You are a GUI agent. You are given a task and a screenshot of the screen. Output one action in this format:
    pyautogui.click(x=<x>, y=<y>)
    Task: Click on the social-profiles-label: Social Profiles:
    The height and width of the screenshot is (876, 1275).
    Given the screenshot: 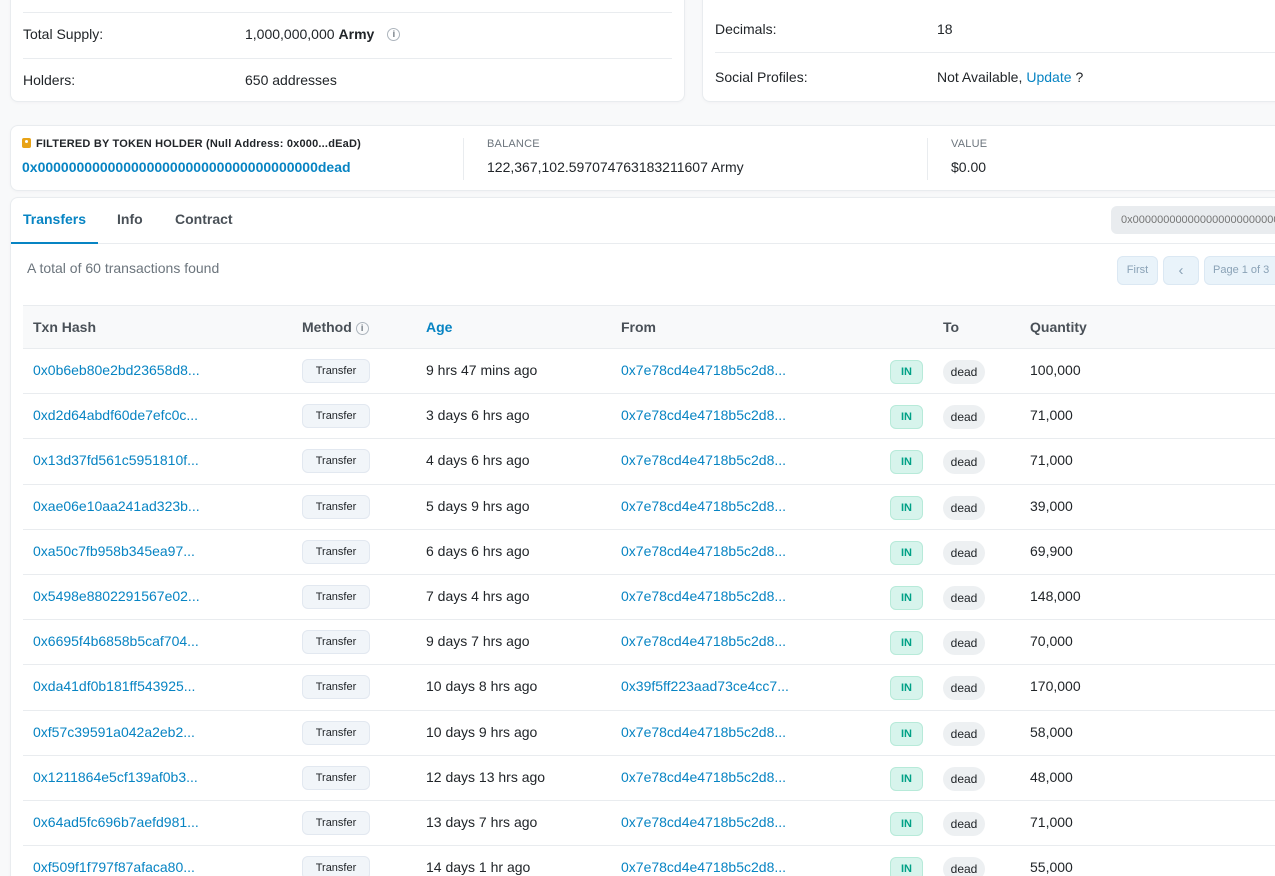 What is the action you would take?
    pyautogui.click(x=761, y=77)
    